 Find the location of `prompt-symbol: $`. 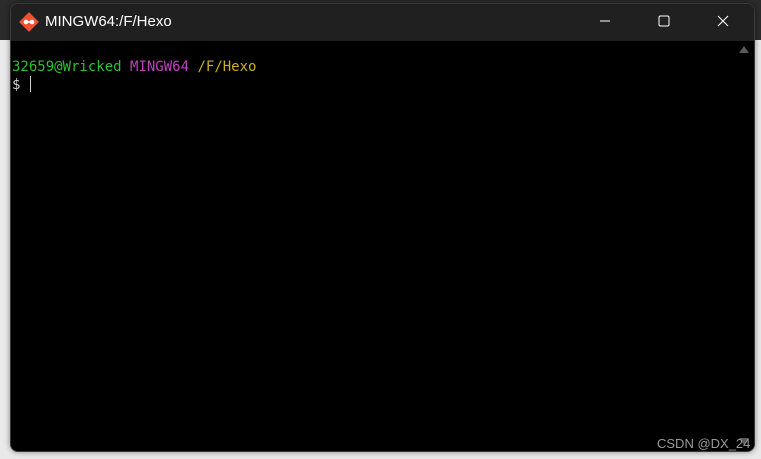

prompt-symbol: $ is located at coordinates (16, 85).